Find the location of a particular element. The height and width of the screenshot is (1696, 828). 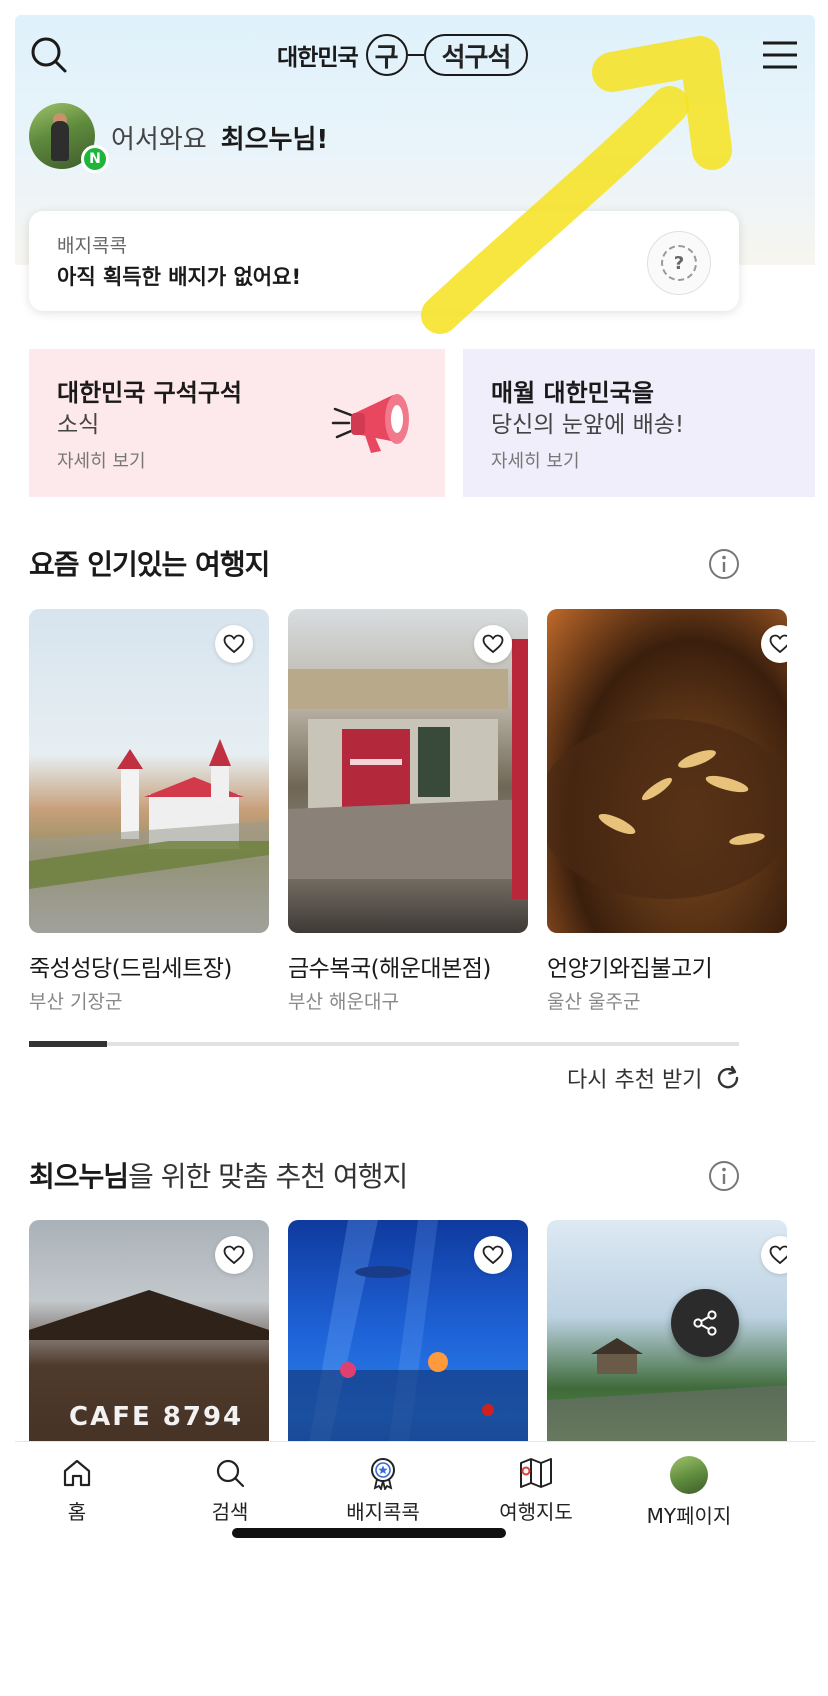

banner-subtitle: 소식 is located at coordinates (78, 425).